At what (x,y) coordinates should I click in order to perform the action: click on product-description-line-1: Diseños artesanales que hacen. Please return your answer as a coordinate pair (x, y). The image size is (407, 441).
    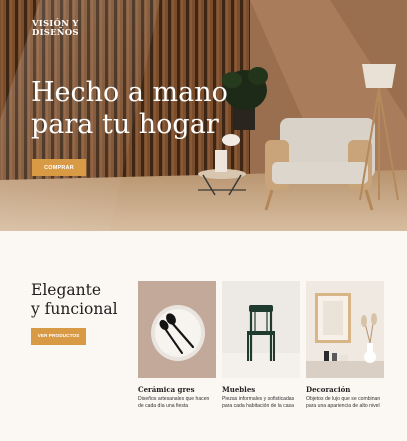
    Looking at the image, I should click on (174, 399).